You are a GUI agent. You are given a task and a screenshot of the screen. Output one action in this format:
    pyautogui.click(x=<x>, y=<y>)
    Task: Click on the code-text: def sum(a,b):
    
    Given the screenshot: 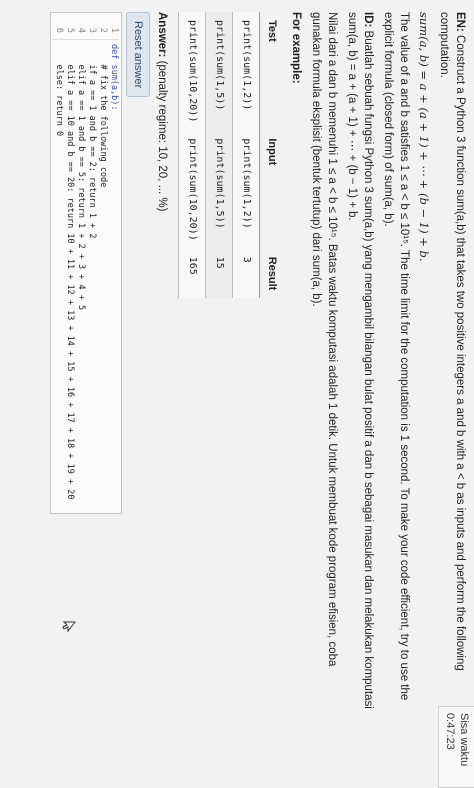 What is the action you would take?
    pyautogui.click(x=113, y=77)
    